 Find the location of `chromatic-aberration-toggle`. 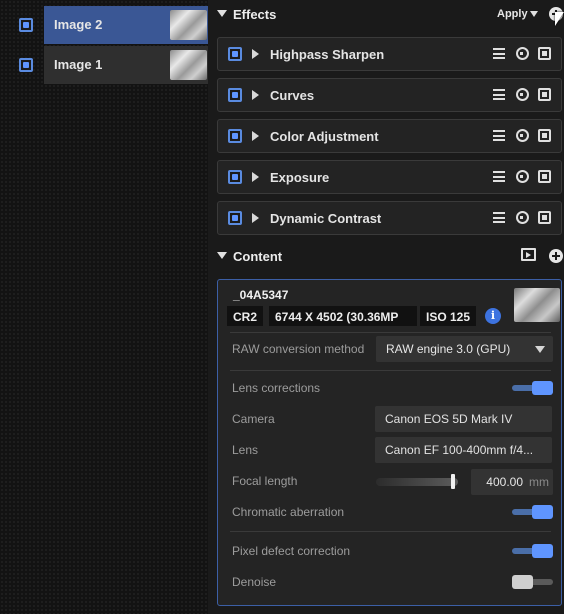

chromatic-aberration-toggle is located at coordinates (532, 512).